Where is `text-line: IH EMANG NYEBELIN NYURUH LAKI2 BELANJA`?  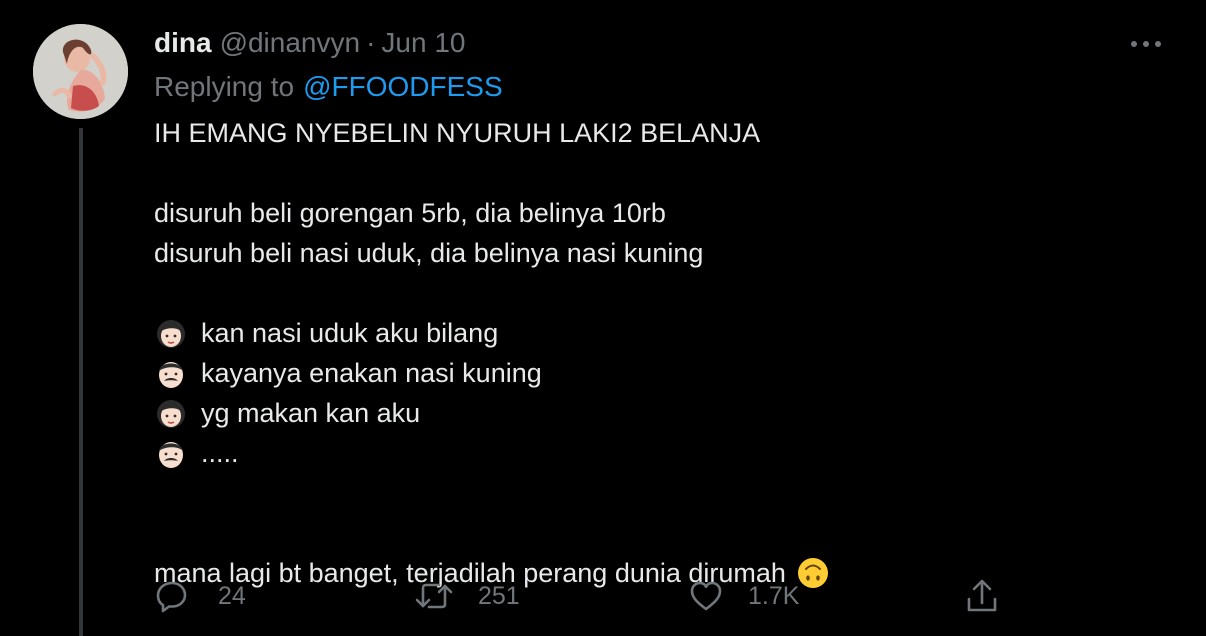
text-line: IH EMANG NYEBELIN NYURUH LAKI2 BELANJA is located at coordinates (457, 133).